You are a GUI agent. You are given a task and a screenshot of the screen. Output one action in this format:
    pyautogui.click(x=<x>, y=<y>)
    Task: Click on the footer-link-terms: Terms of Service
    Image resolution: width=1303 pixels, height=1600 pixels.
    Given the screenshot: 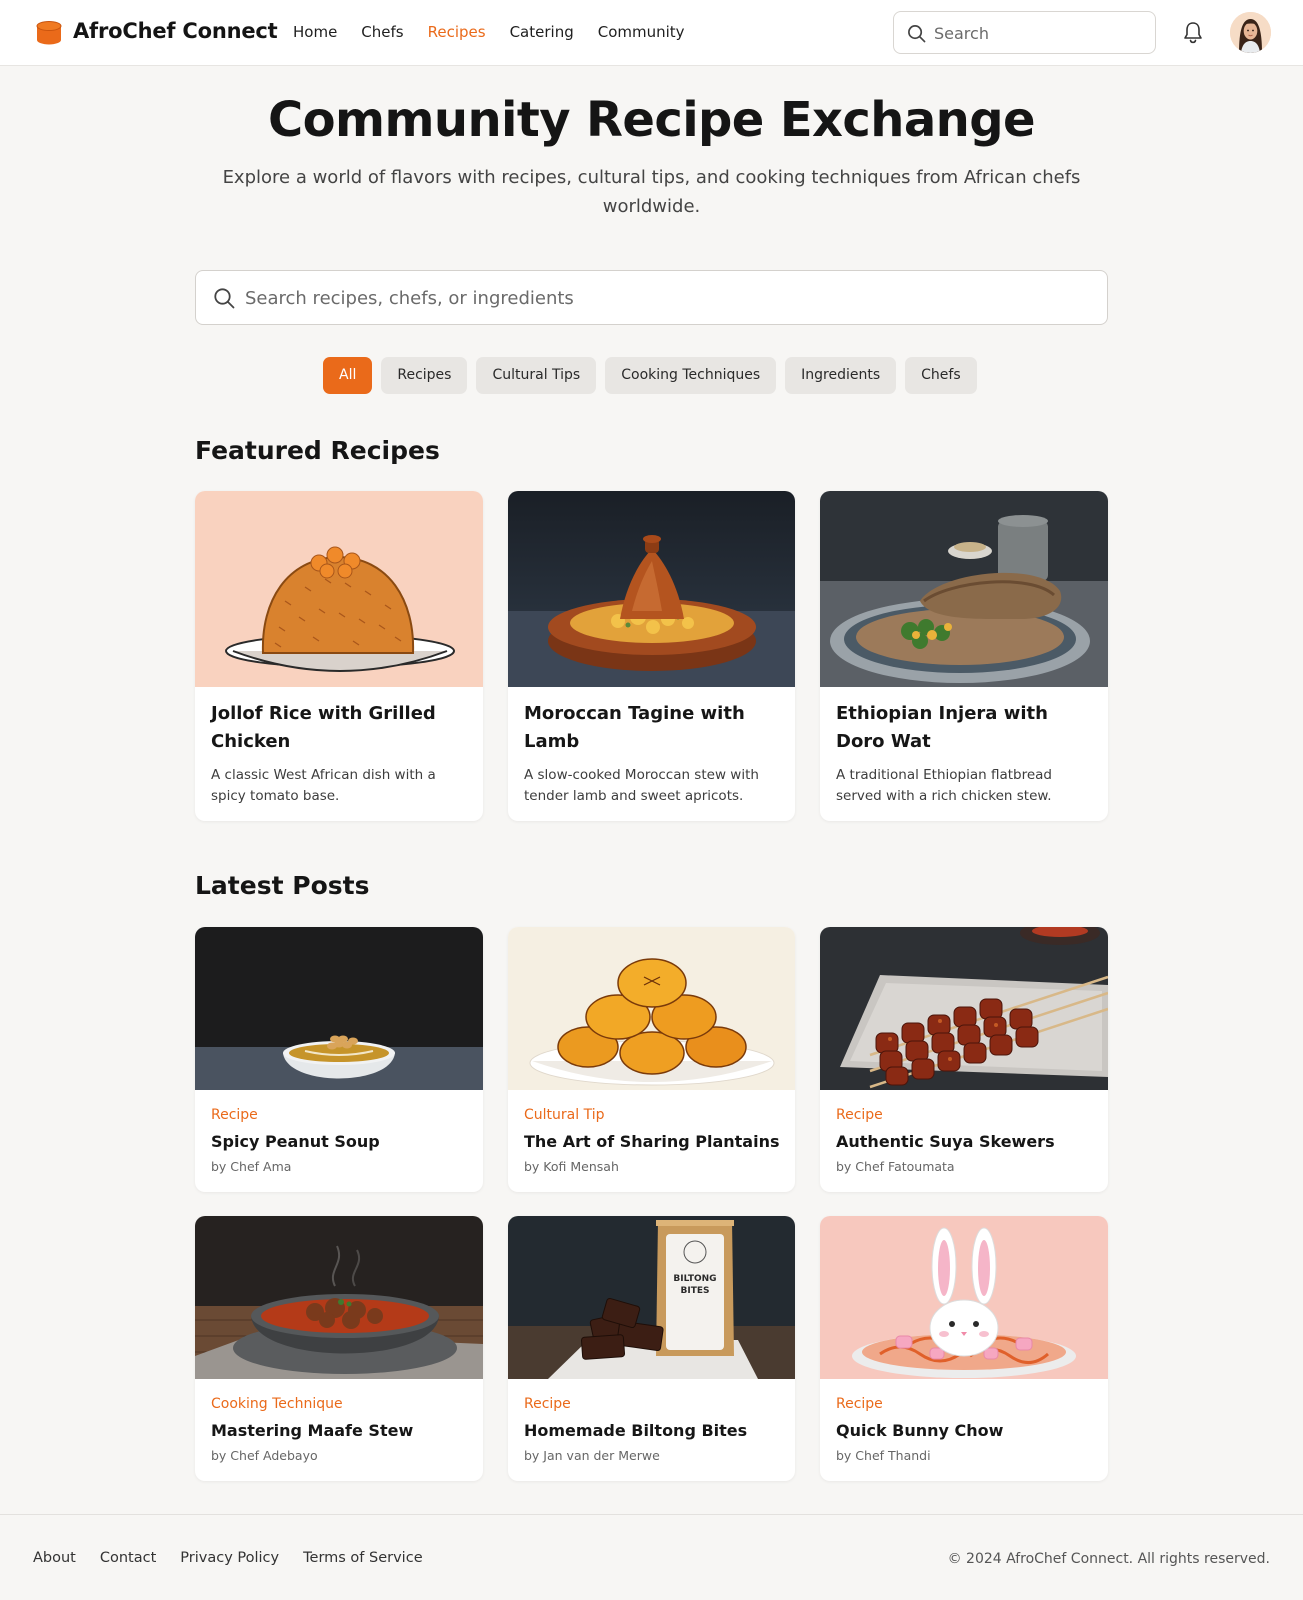 What is the action you would take?
    pyautogui.click(x=362, y=1558)
    